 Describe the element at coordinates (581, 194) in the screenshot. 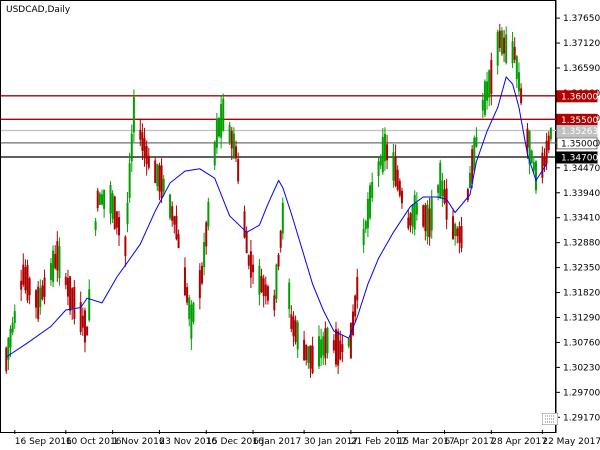

I see `price-tick-label: 1.33940` at that location.